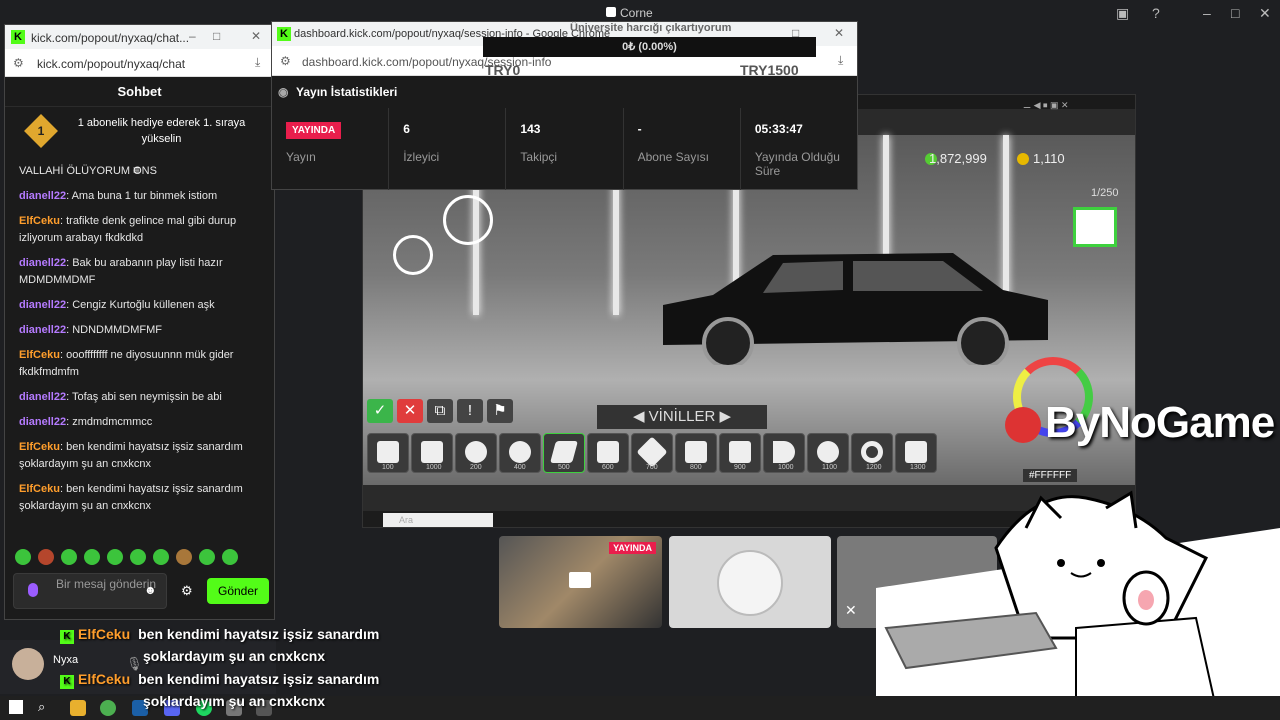 The height and width of the screenshot is (720, 1280). I want to click on bookmark-icon: ⚑, so click(500, 411).